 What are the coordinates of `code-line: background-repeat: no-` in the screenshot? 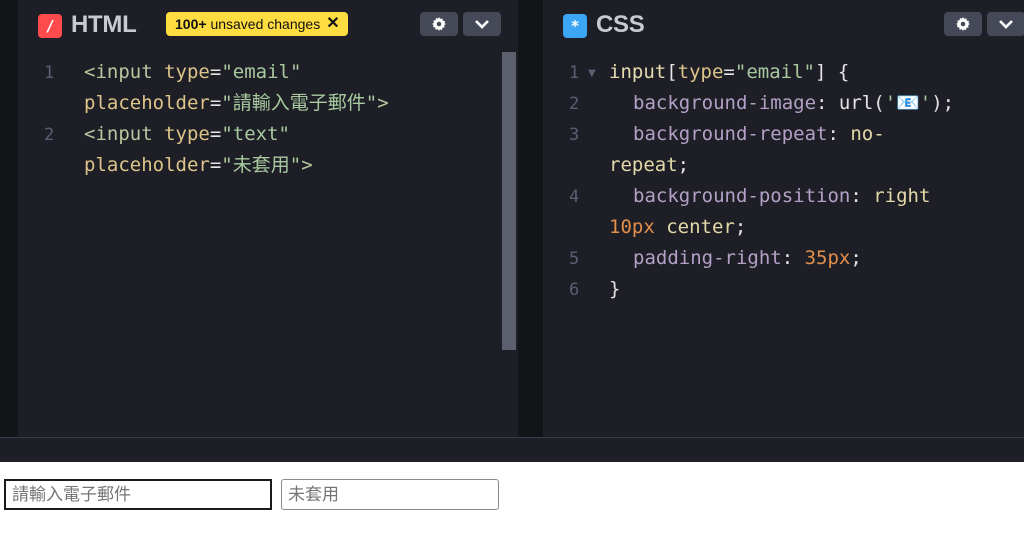 It's located at (759, 134).